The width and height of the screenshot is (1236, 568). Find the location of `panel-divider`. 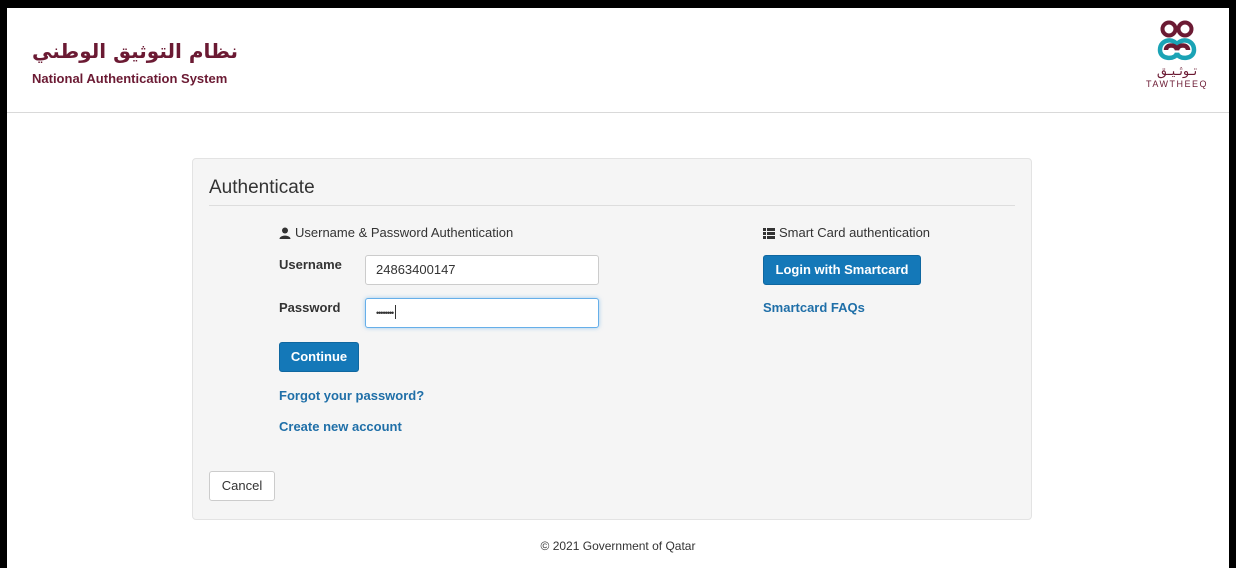

panel-divider is located at coordinates (612, 205).